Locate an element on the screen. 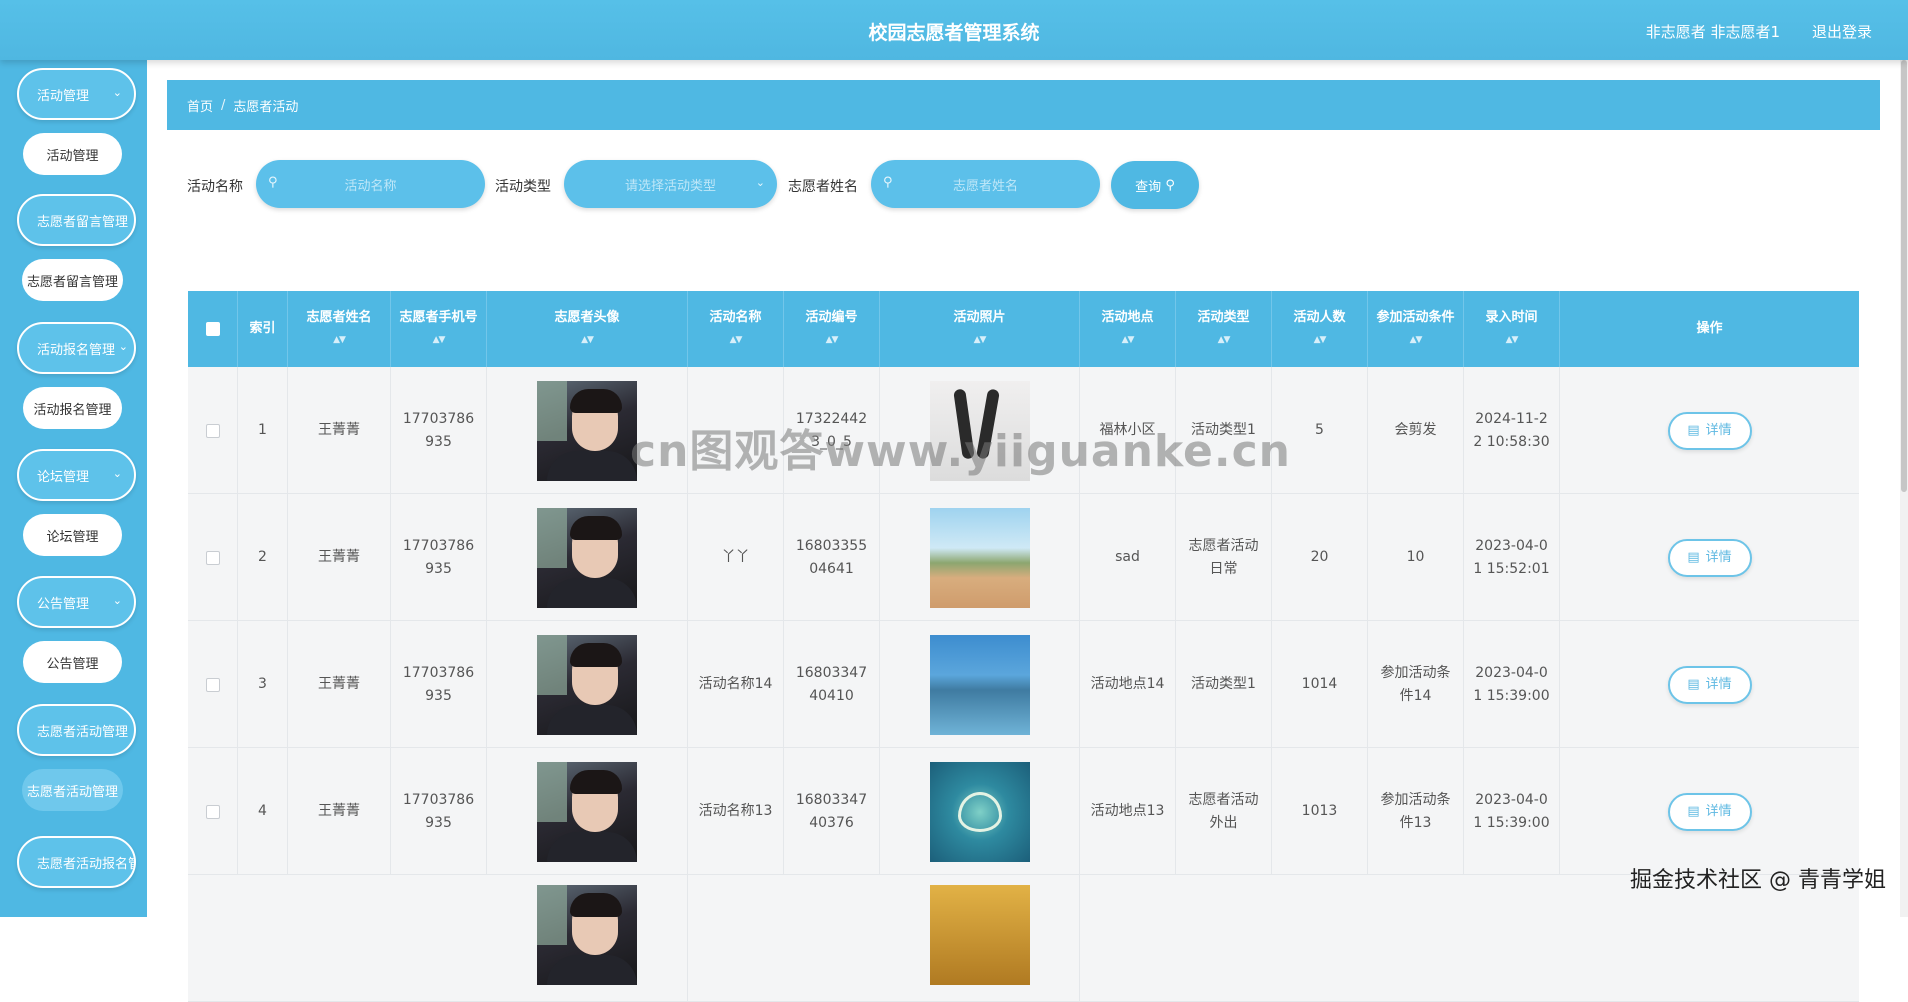 The image size is (1908, 1002). activity-type-placeholder: 请选择活动类型 is located at coordinates (670, 186).